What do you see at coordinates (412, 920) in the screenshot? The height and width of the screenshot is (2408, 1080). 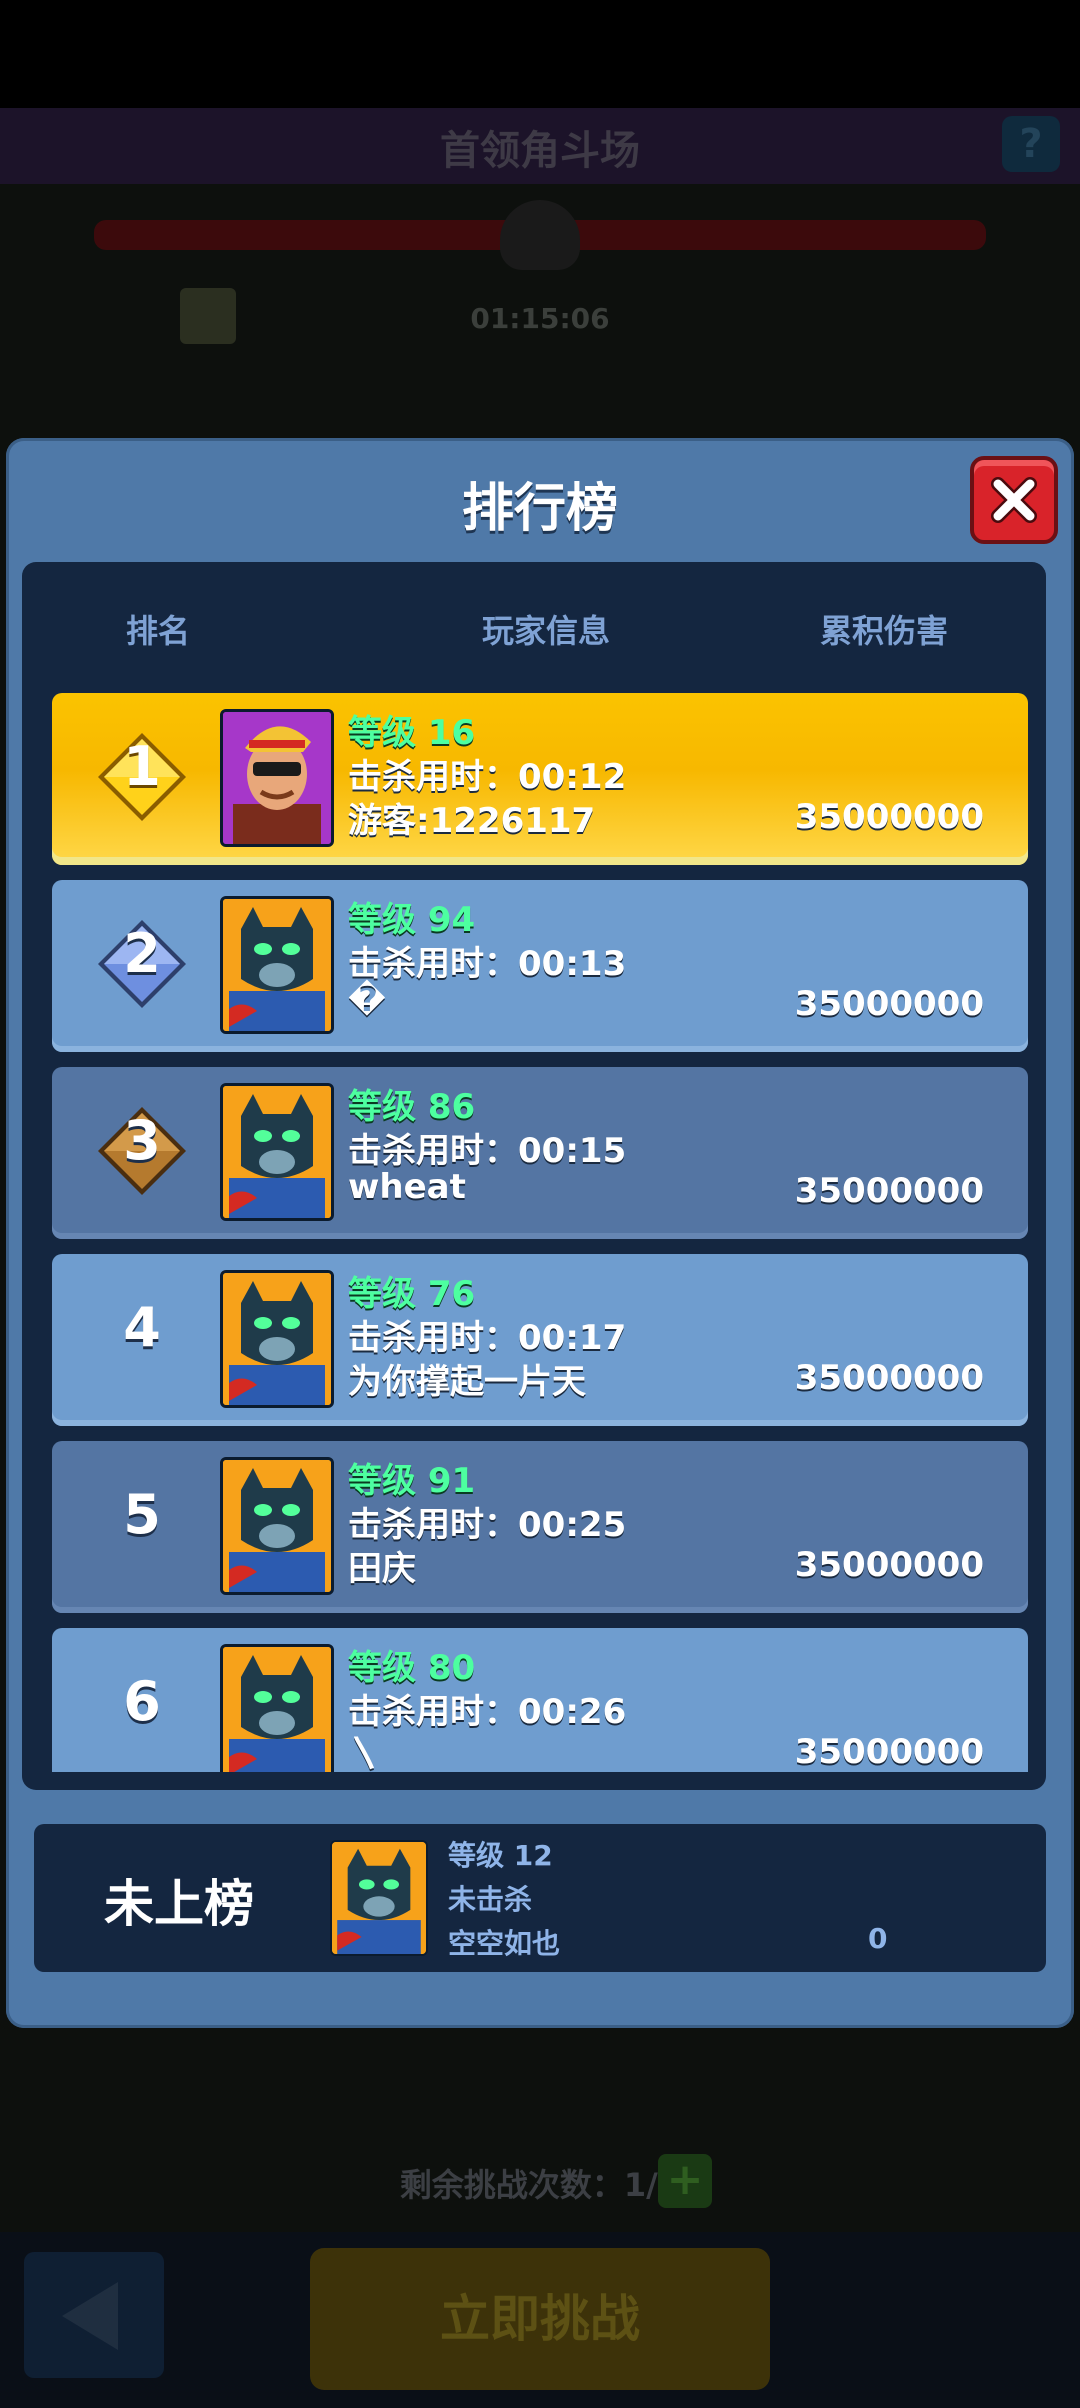 I see `player-level: 等级 94` at bounding box center [412, 920].